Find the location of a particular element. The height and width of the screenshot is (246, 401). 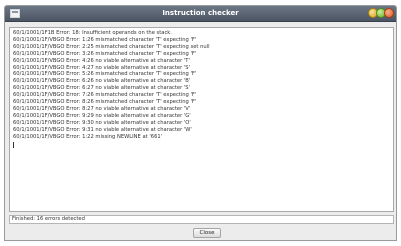

window-title: Instruction checker is located at coordinates (200, 13).